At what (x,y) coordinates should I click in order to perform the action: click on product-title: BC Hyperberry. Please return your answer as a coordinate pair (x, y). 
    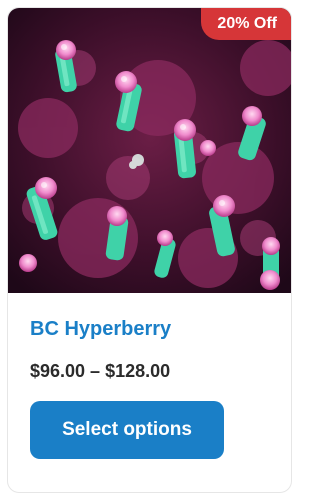
    Looking at the image, I should click on (100, 329).